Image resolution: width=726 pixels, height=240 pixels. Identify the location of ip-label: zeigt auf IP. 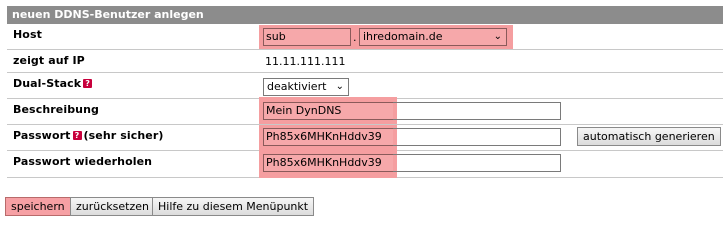
(49, 60).